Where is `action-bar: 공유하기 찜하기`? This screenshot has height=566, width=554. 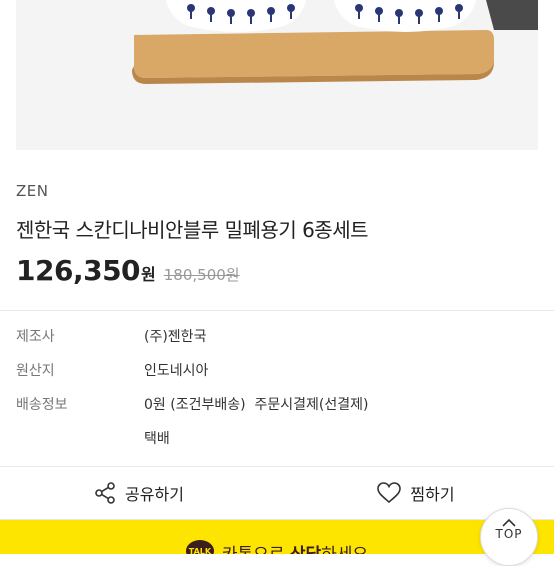
action-bar: 공유하기 찜하기 is located at coordinates (277, 493).